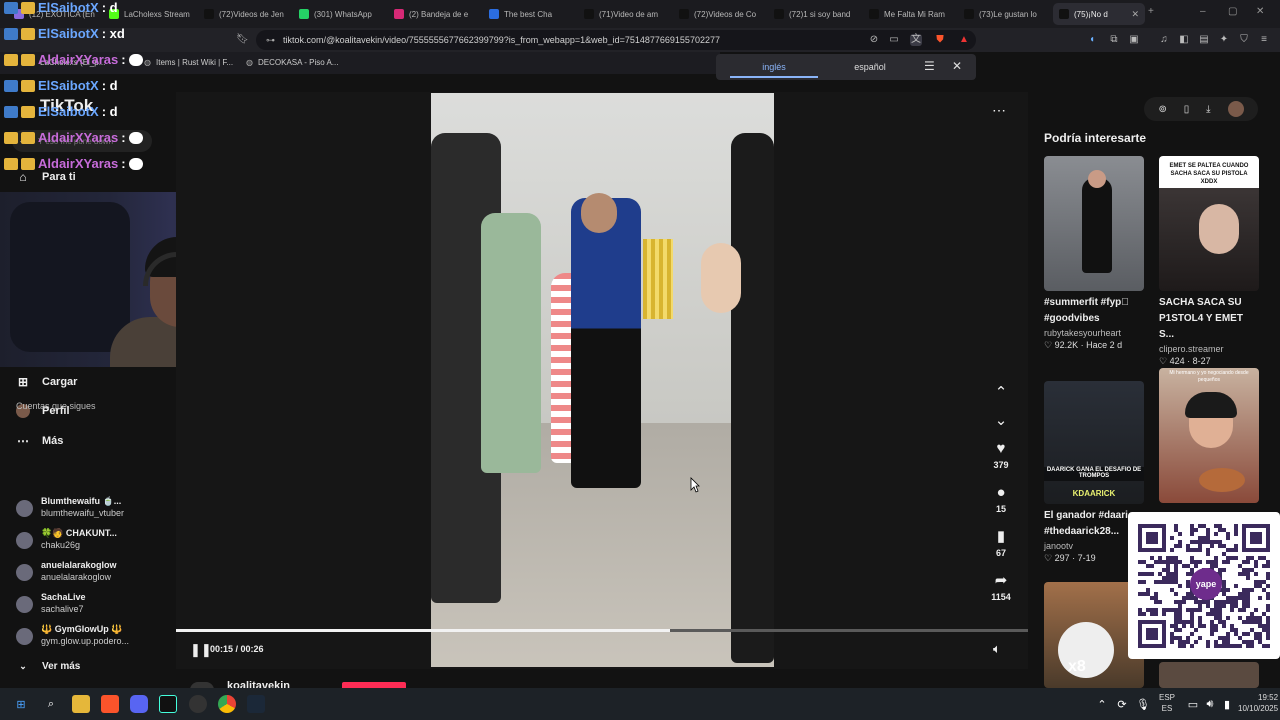 The height and width of the screenshot is (720, 1280). I want to click on subscriber-badge-icon, so click(28, 163).